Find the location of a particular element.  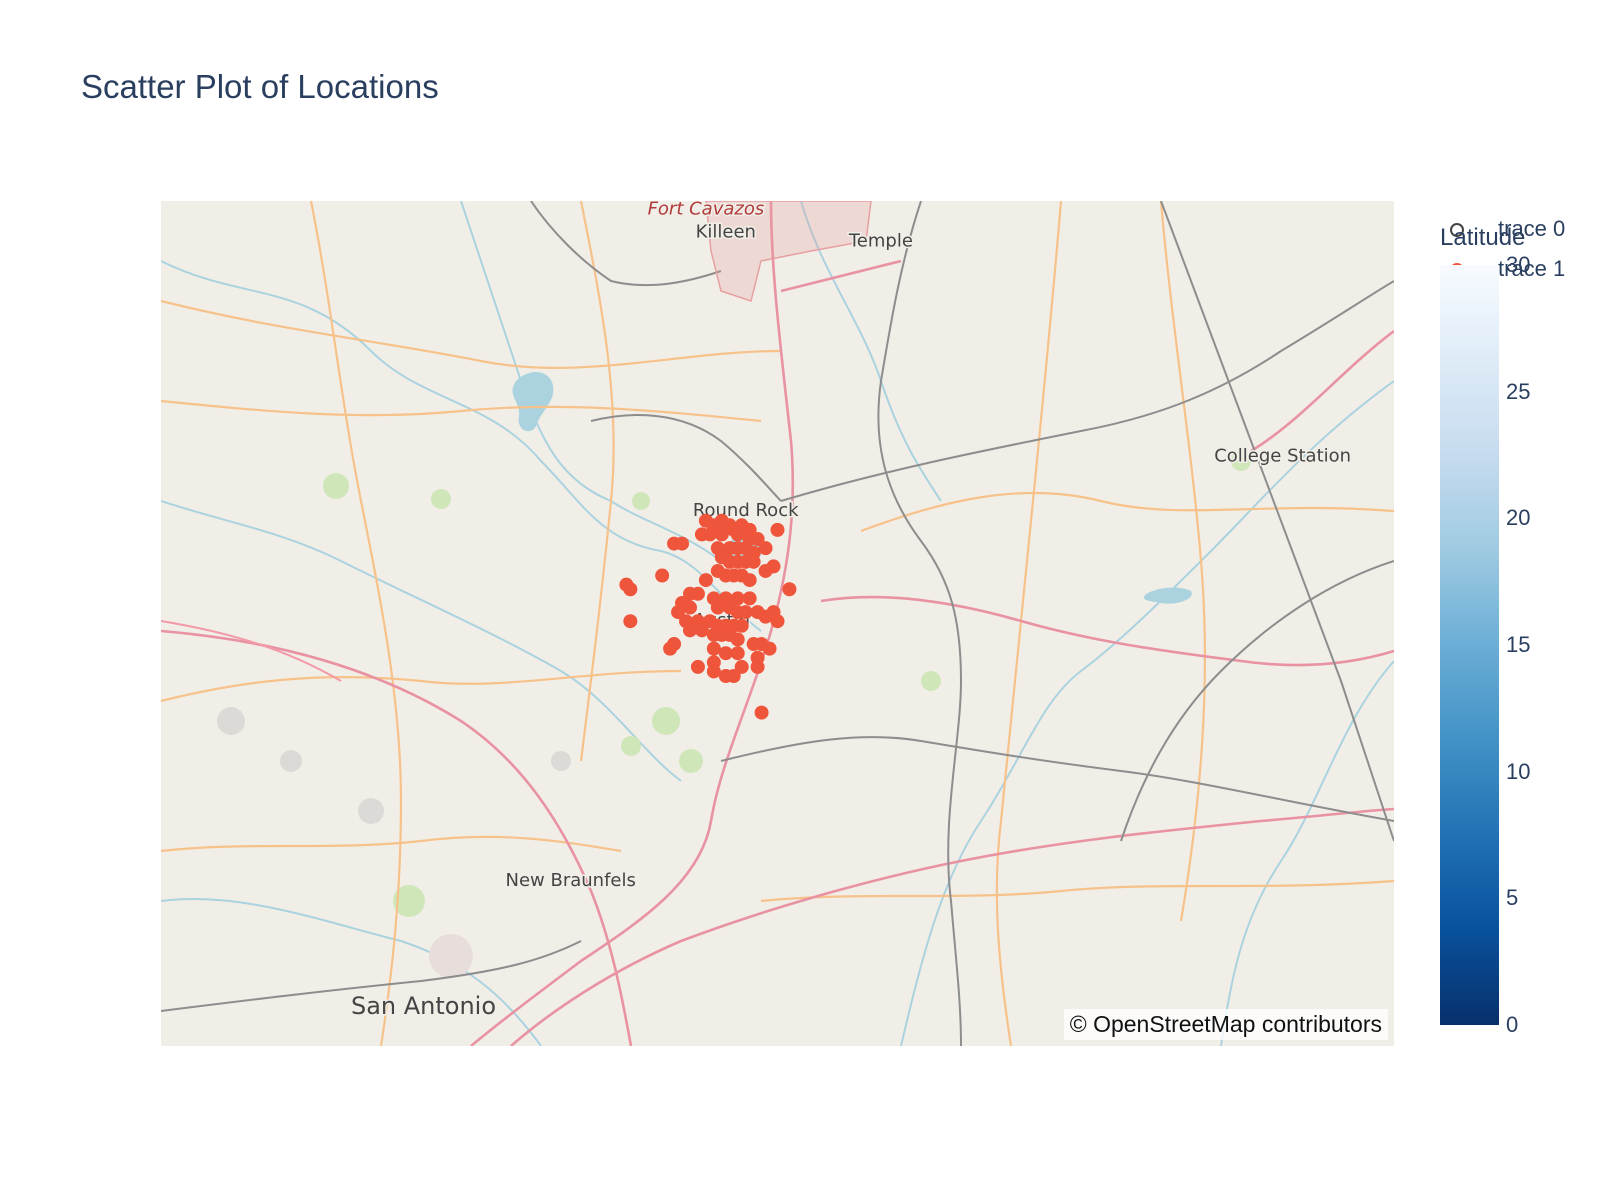

colorbar-tick-label: 30 is located at coordinates (1518, 264).